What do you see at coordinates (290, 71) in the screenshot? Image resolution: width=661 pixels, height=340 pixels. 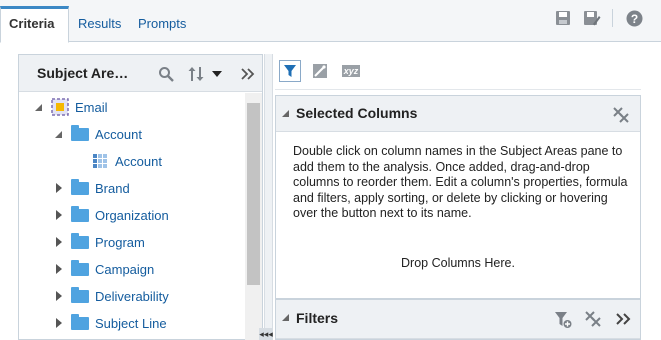 I see `filter-icon` at bounding box center [290, 71].